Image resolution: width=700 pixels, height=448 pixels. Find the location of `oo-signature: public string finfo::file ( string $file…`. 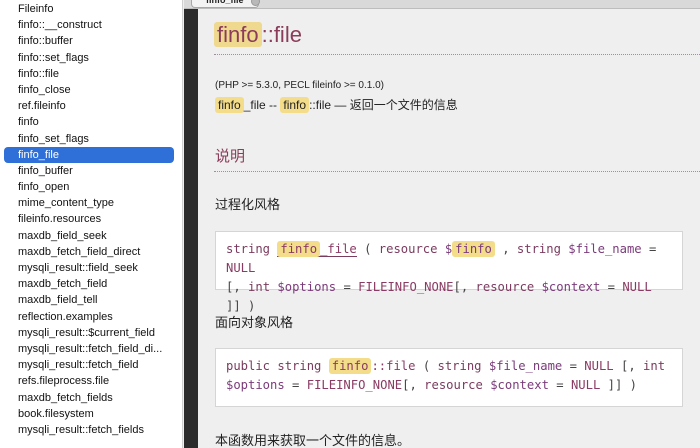

oo-signature: public string finfo::file ( string $file… is located at coordinates (449, 377).